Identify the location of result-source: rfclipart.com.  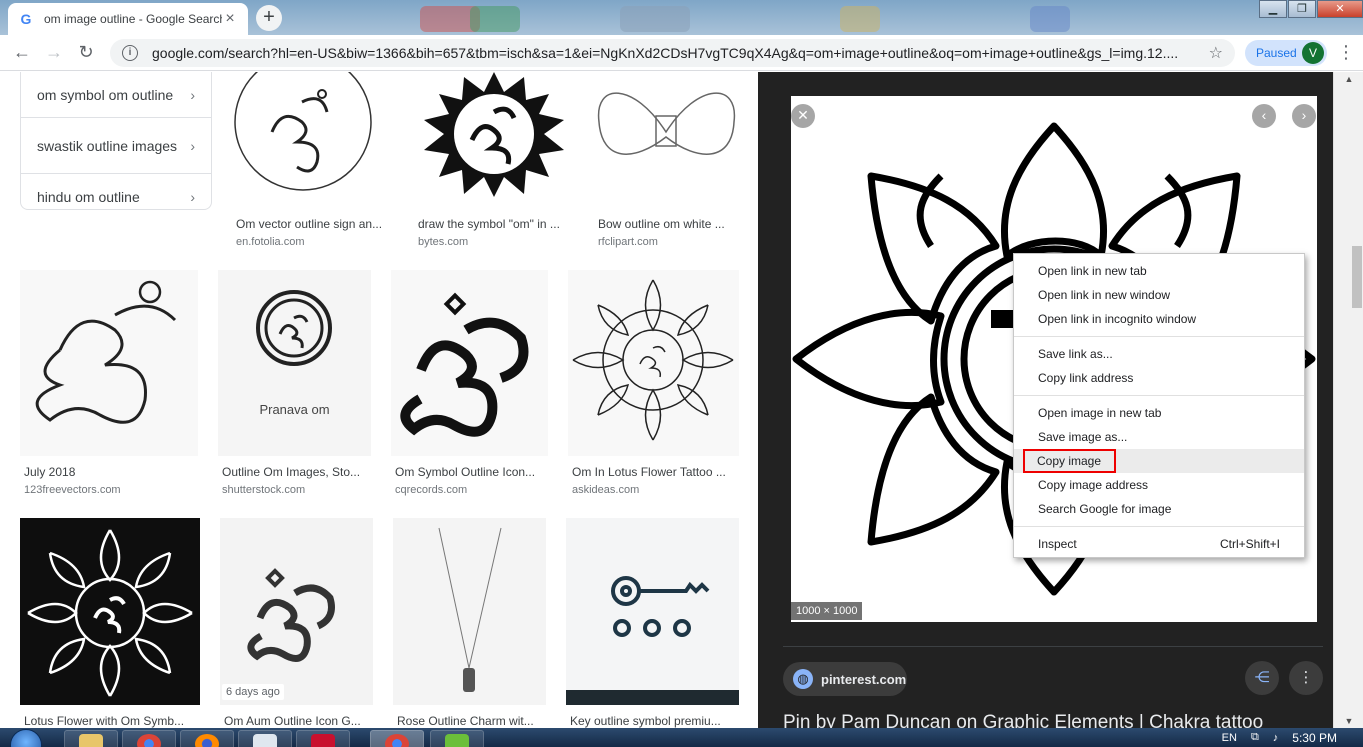
(628, 242).